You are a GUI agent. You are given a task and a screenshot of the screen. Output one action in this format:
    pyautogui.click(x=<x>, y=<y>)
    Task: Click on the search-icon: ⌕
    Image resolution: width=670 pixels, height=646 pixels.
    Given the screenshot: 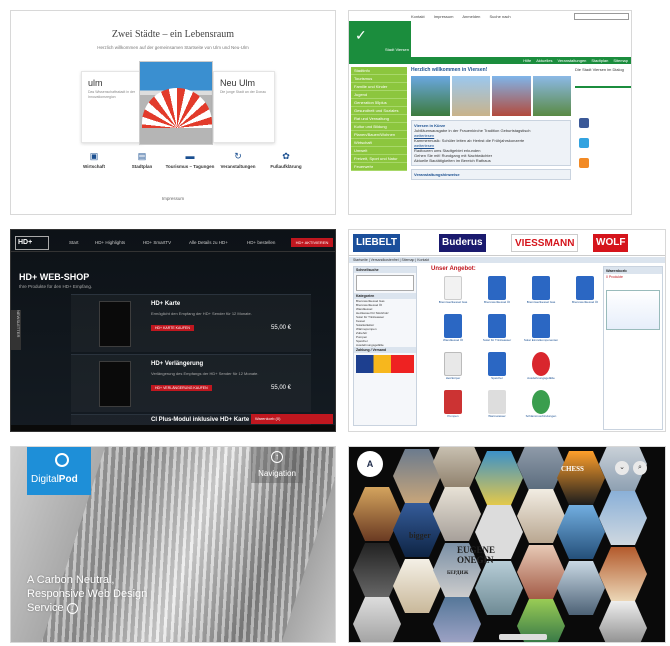 What is the action you would take?
    pyautogui.click(x=640, y=468)
    